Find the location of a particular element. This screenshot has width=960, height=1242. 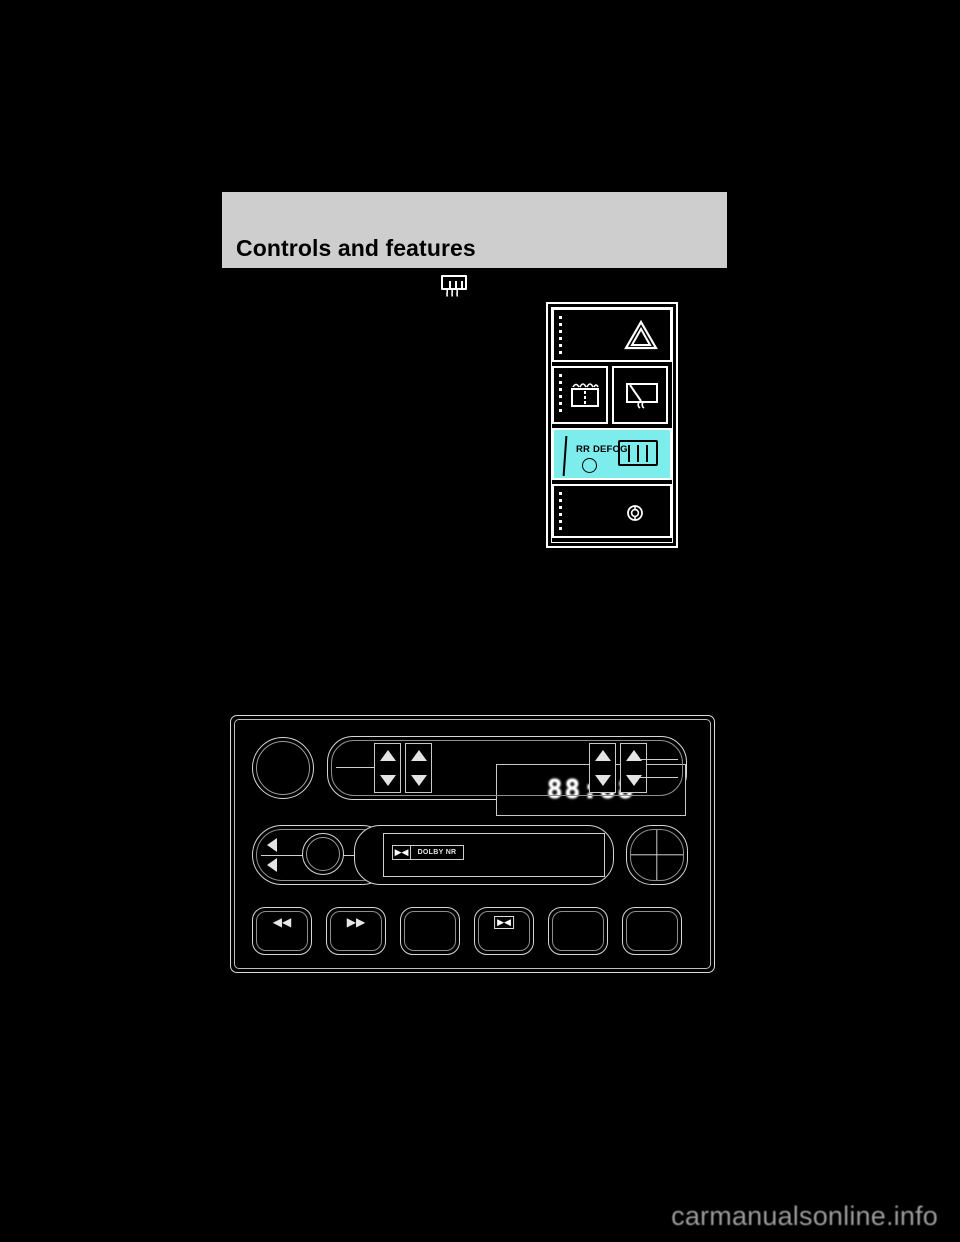

switch-row-hazard is located at coordinates (612, 335).